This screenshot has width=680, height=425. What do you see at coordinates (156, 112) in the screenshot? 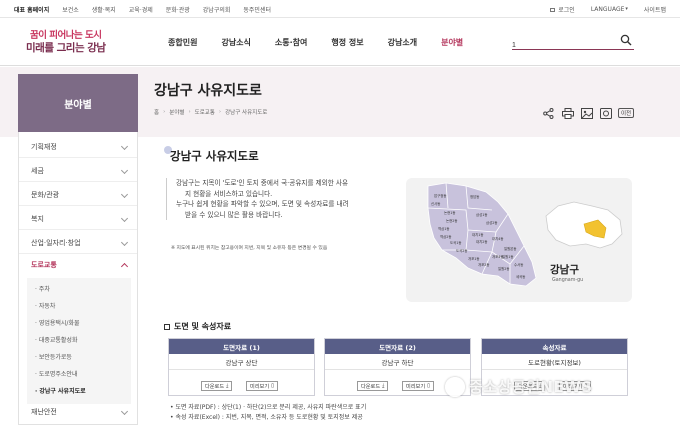
I see `breadcrumb-home: 홈` at bounding box center [156, 112].